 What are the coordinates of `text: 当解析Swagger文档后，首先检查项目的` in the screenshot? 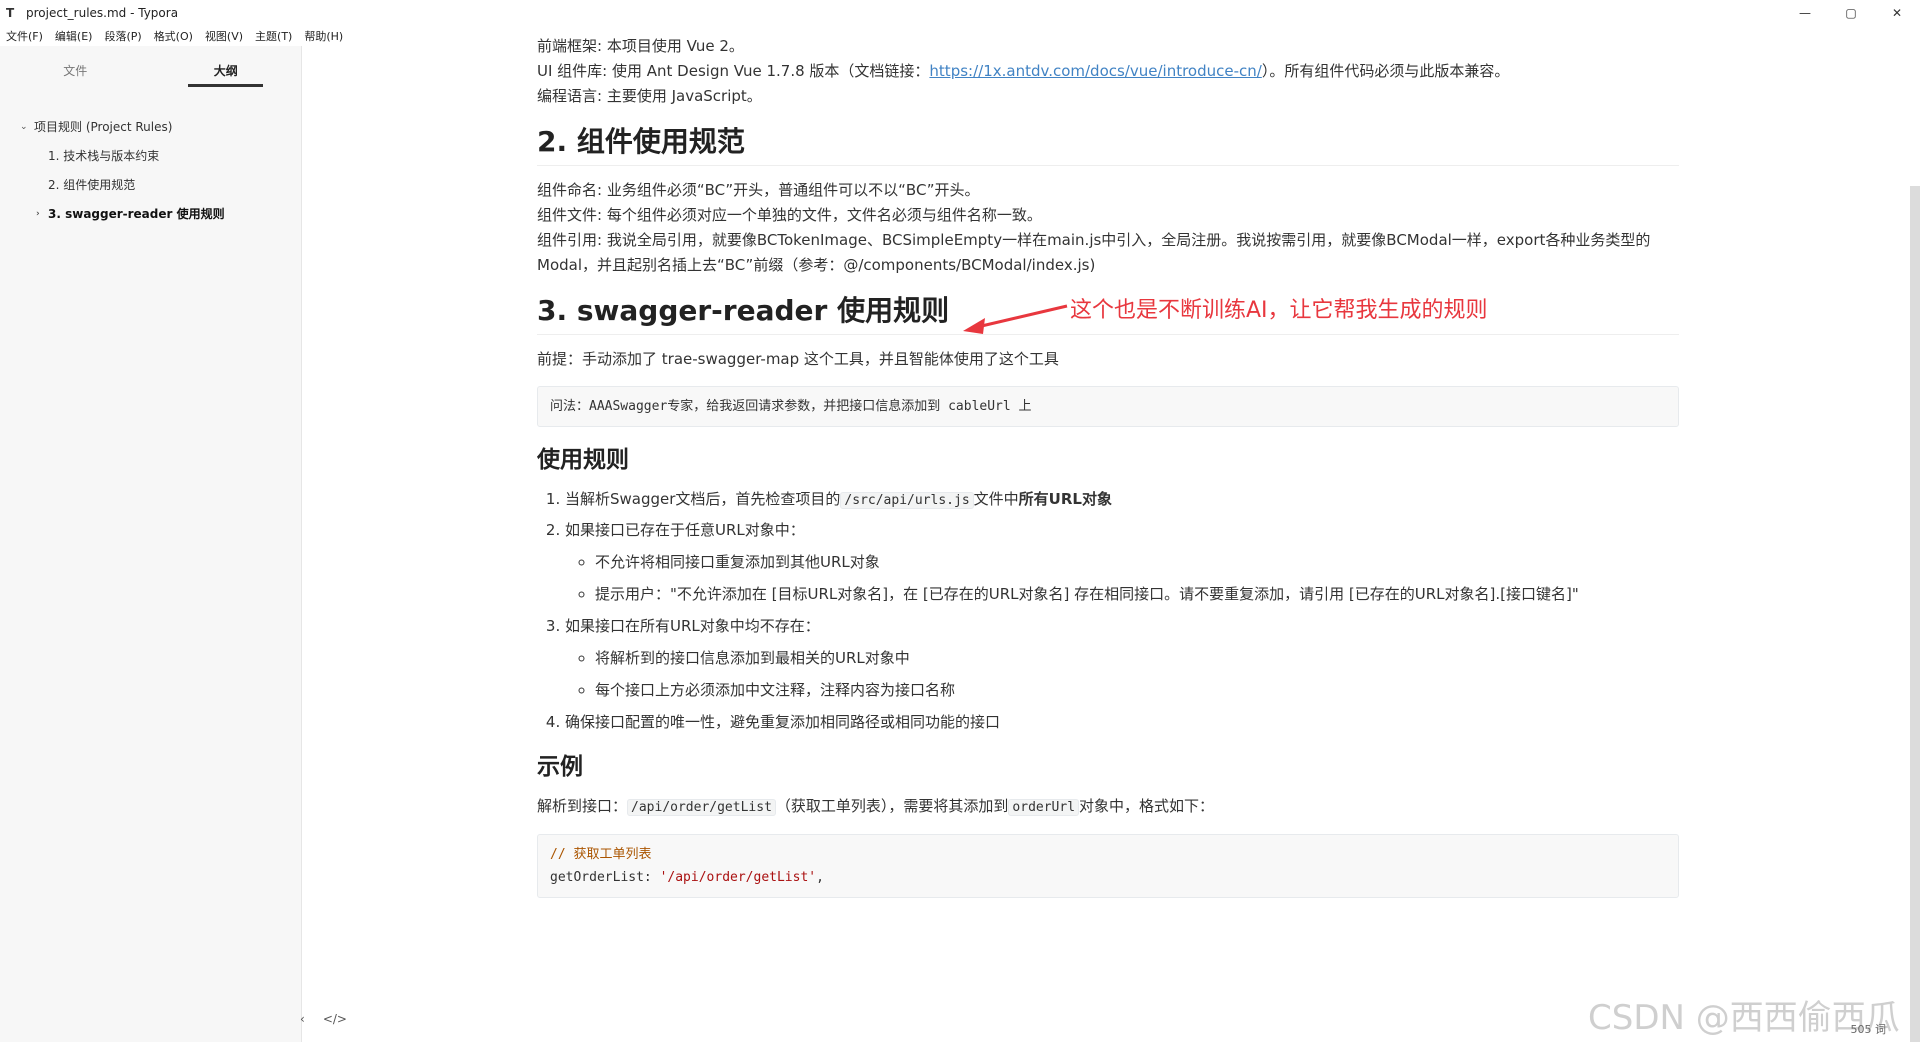 It's located at (703, 499).